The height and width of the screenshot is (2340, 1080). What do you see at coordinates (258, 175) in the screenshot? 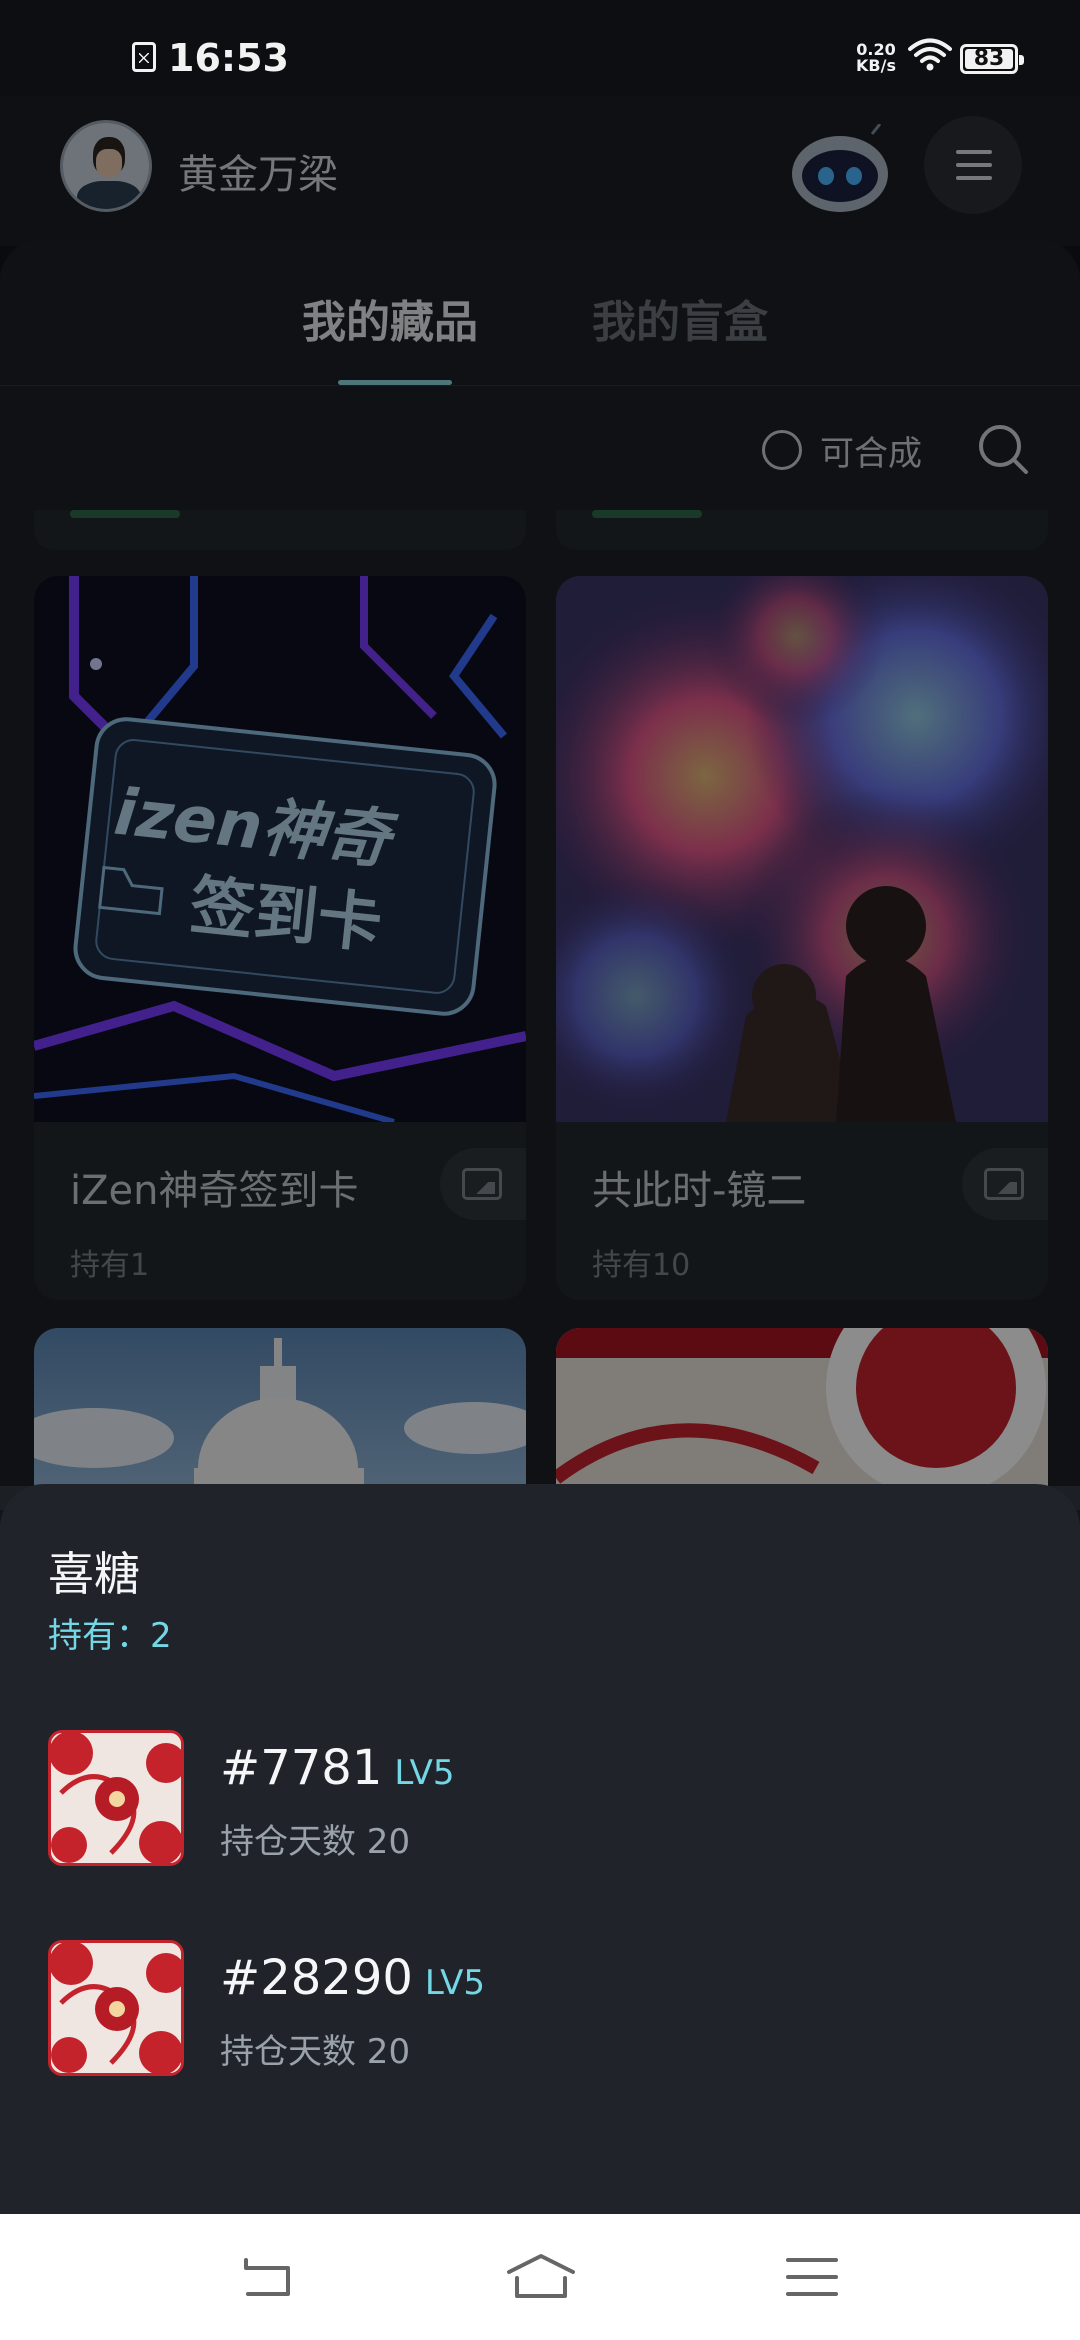
I see `username: 黄金万梁` at bounding box center [258, 175].